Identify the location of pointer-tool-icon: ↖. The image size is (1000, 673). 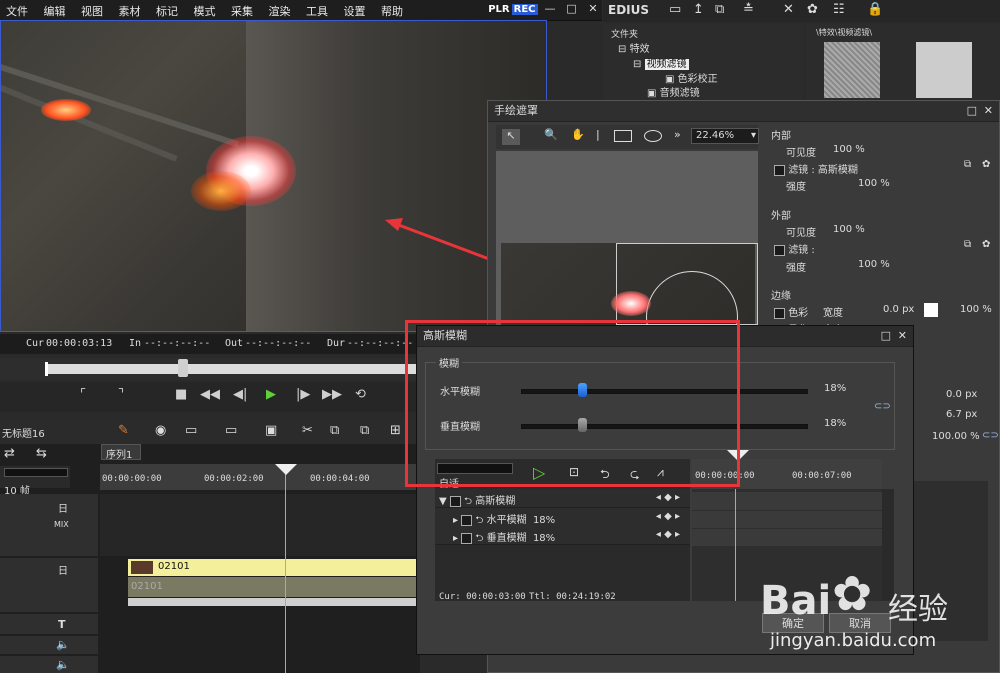
(511, 137).